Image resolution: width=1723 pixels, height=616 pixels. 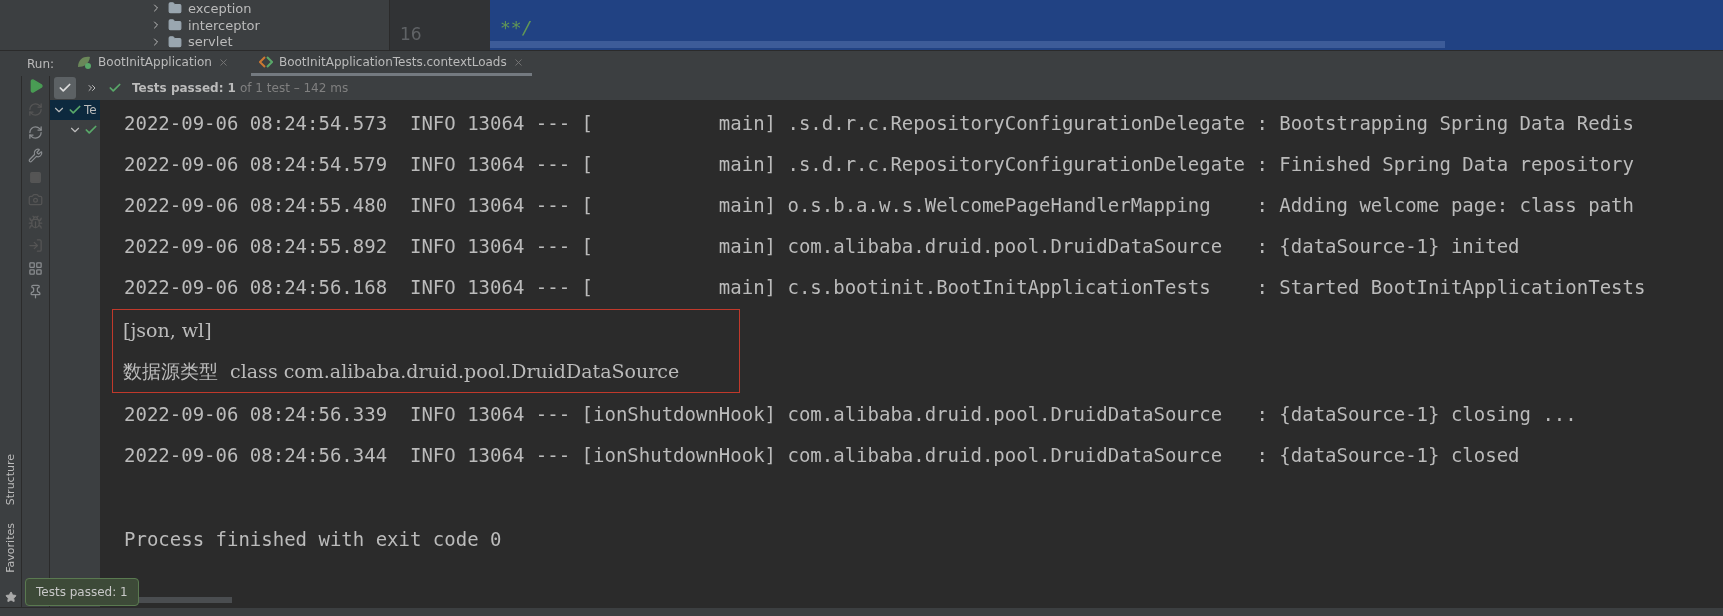 I want to click on side-tab: Favorites, so click(x=10, y=548).